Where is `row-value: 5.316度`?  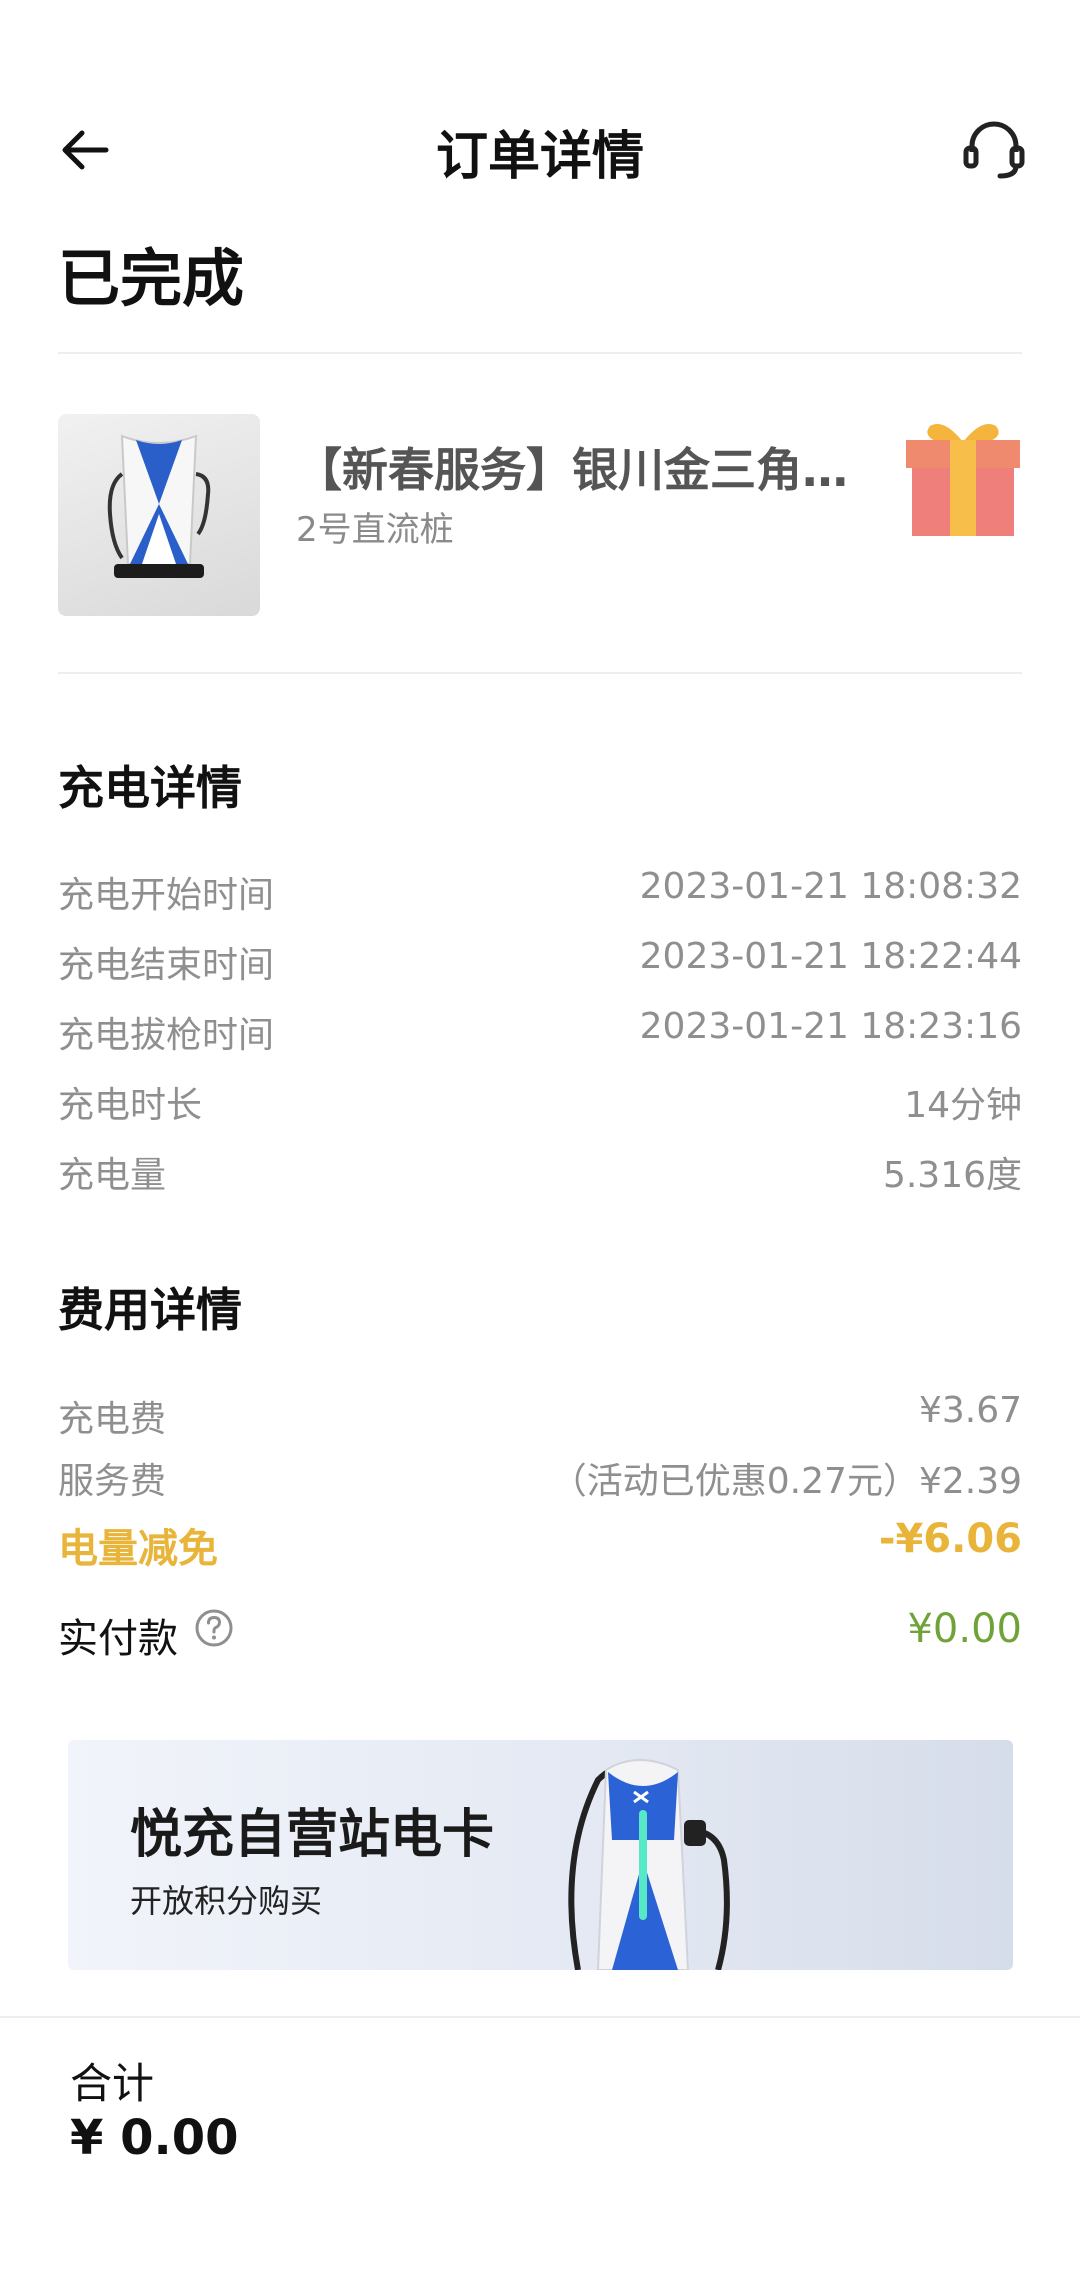
row-value: 5.316度 is located at coordinates (952, 1175).